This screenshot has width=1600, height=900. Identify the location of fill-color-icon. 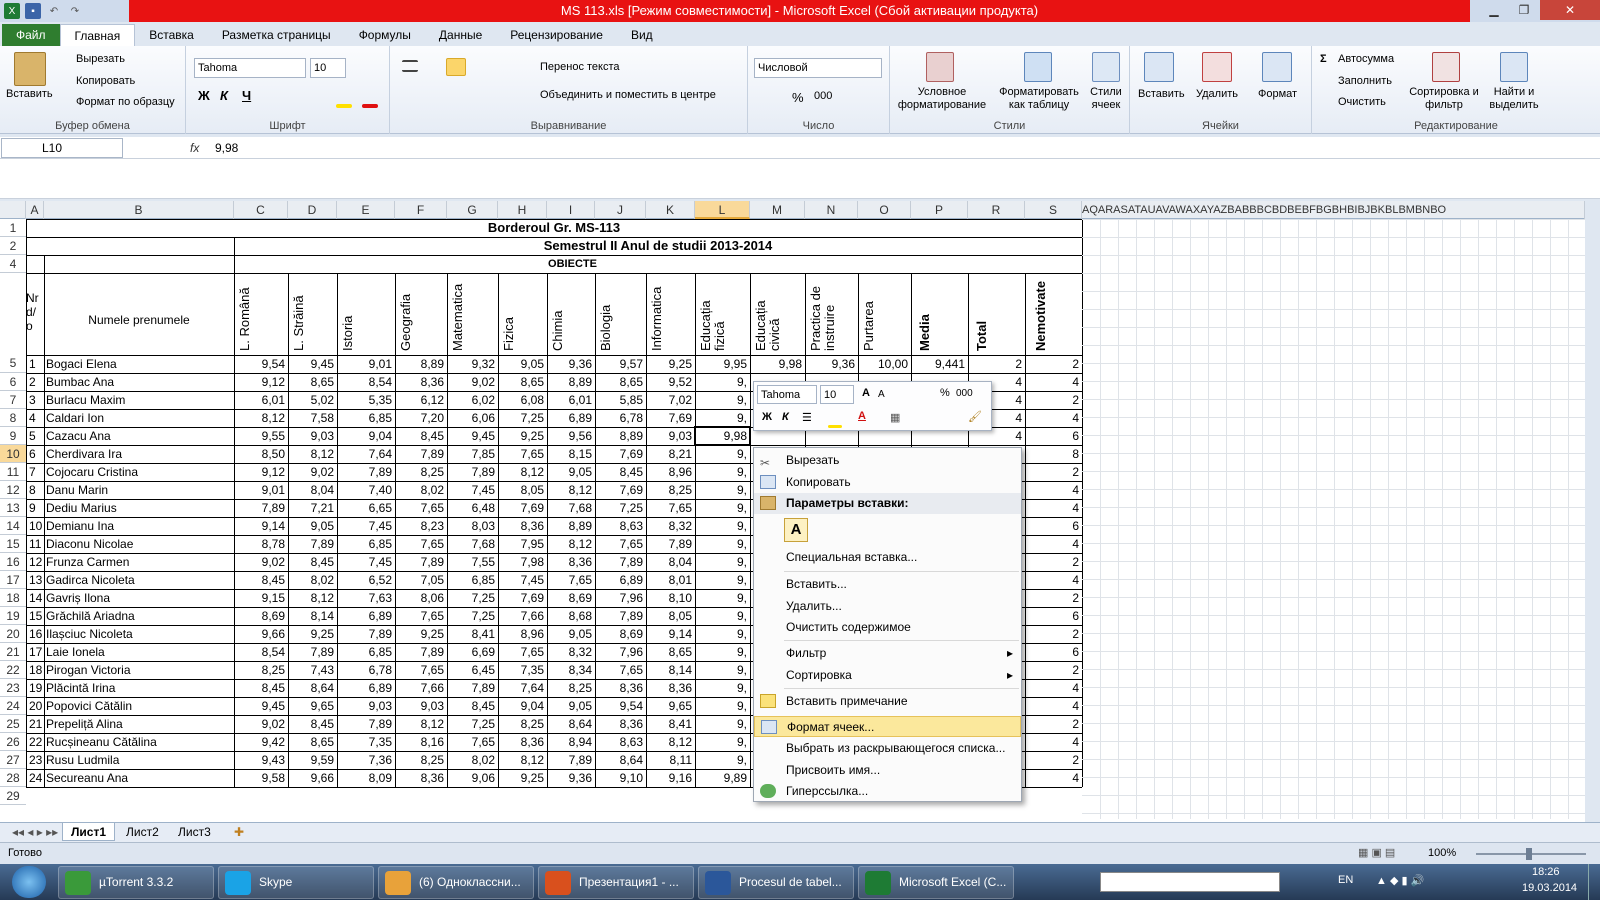
(344, 106).